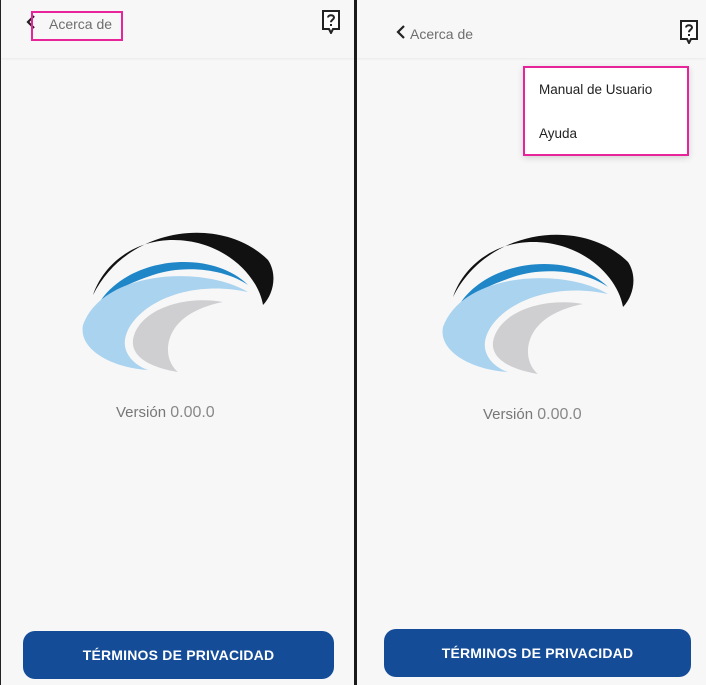  I want to click on chevron-left-icon, so click(401, 32).